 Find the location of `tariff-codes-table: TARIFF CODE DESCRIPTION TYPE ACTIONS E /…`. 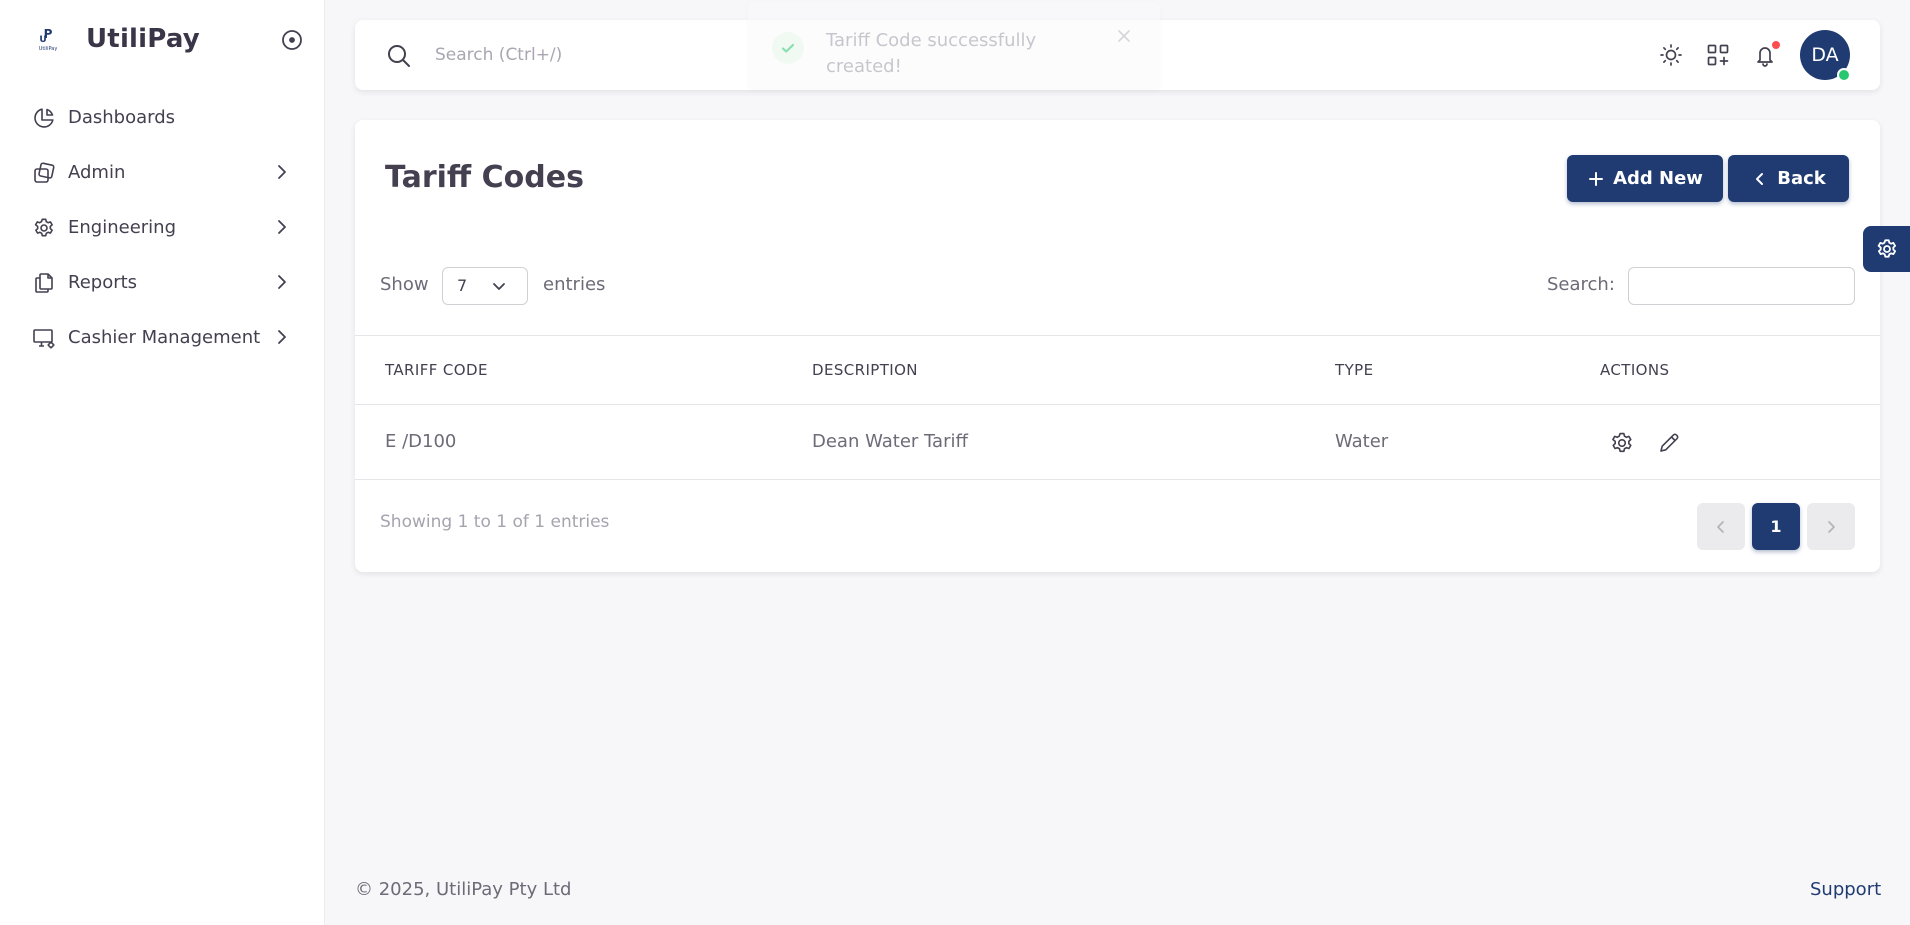

tariff-codes-table: TARIFF CODE DESCRIPTION TYPE ACTIONS E /… is located at coordinates (1117, 407).